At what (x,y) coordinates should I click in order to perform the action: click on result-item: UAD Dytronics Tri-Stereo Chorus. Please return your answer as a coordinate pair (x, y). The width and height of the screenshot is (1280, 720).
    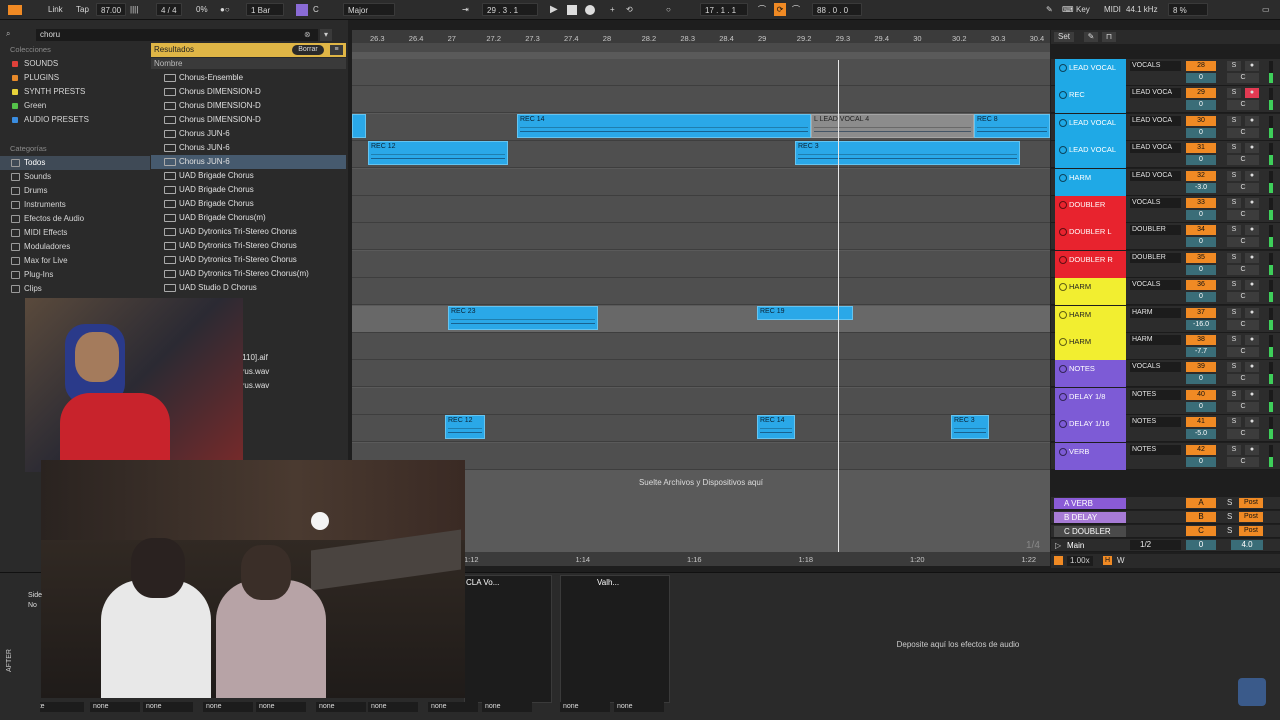
    Looking at the image, I should click on (248, 246).